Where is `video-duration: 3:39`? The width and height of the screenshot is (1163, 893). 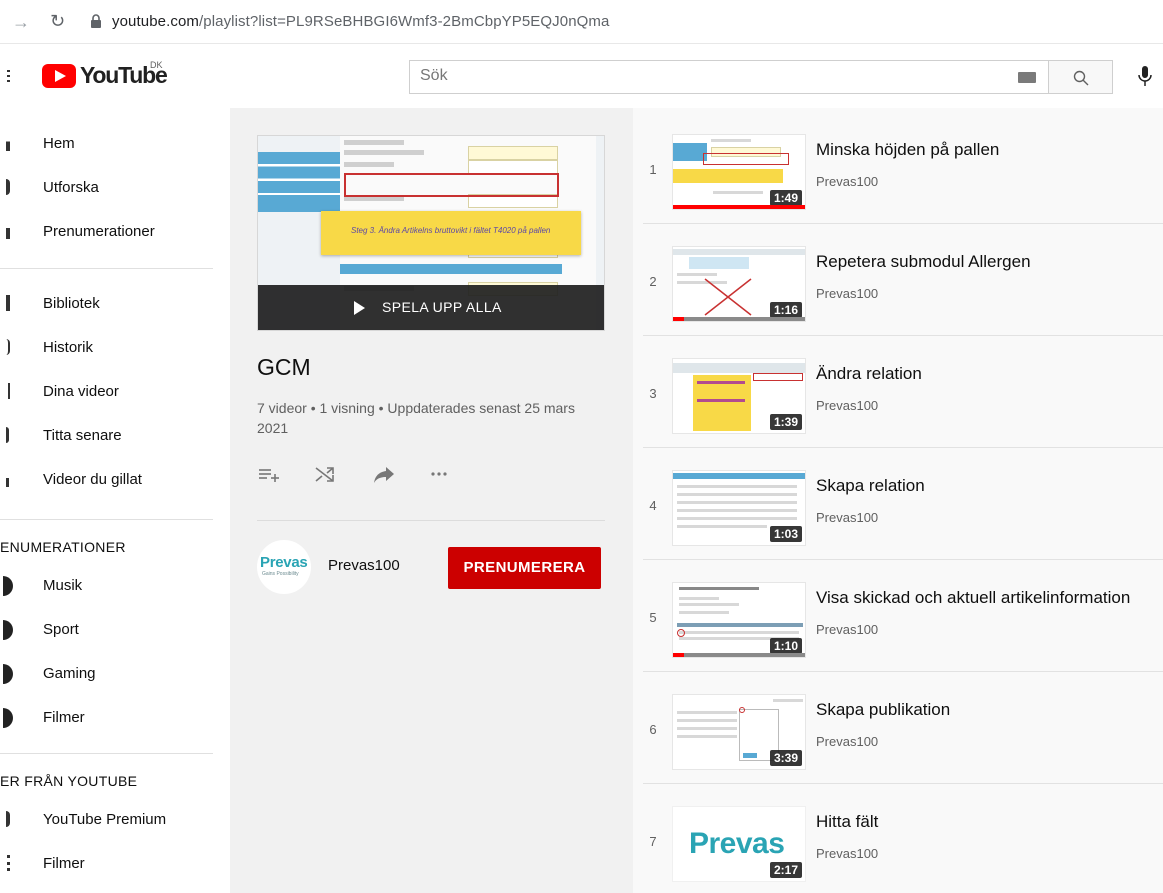 video-duration: 3:39 is located at coordinates (785, 758).